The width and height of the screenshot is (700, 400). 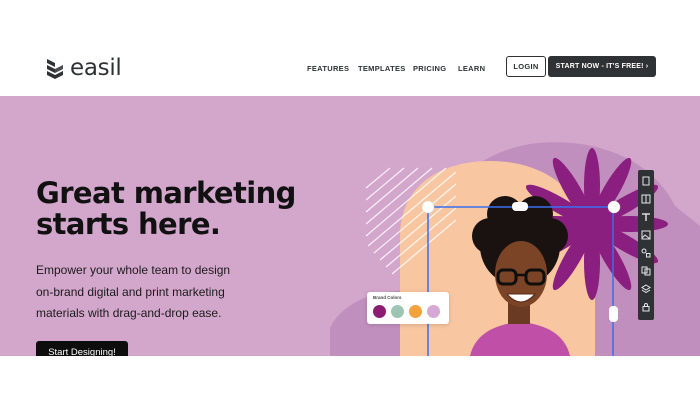 What do you see at coordinates (429, 68) in the screenshot?
I see `nav-pricing: PRICING` at bounding box center [429, 68].